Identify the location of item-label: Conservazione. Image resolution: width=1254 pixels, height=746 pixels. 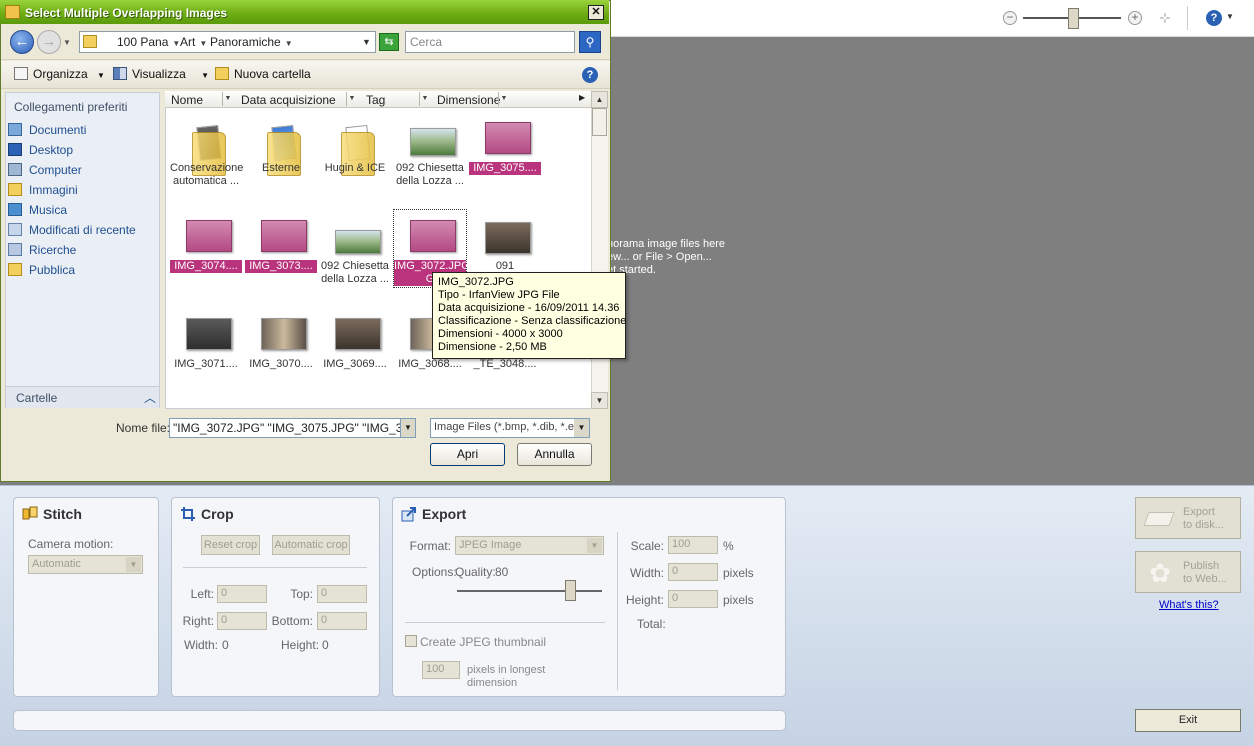
(207, 168).